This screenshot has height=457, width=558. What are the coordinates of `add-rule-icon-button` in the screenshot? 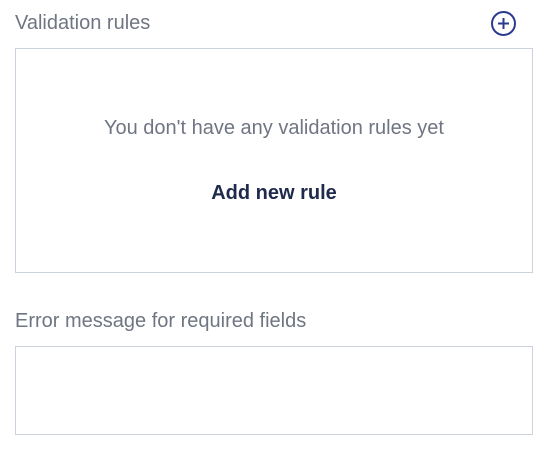 It's located at (503, 23).